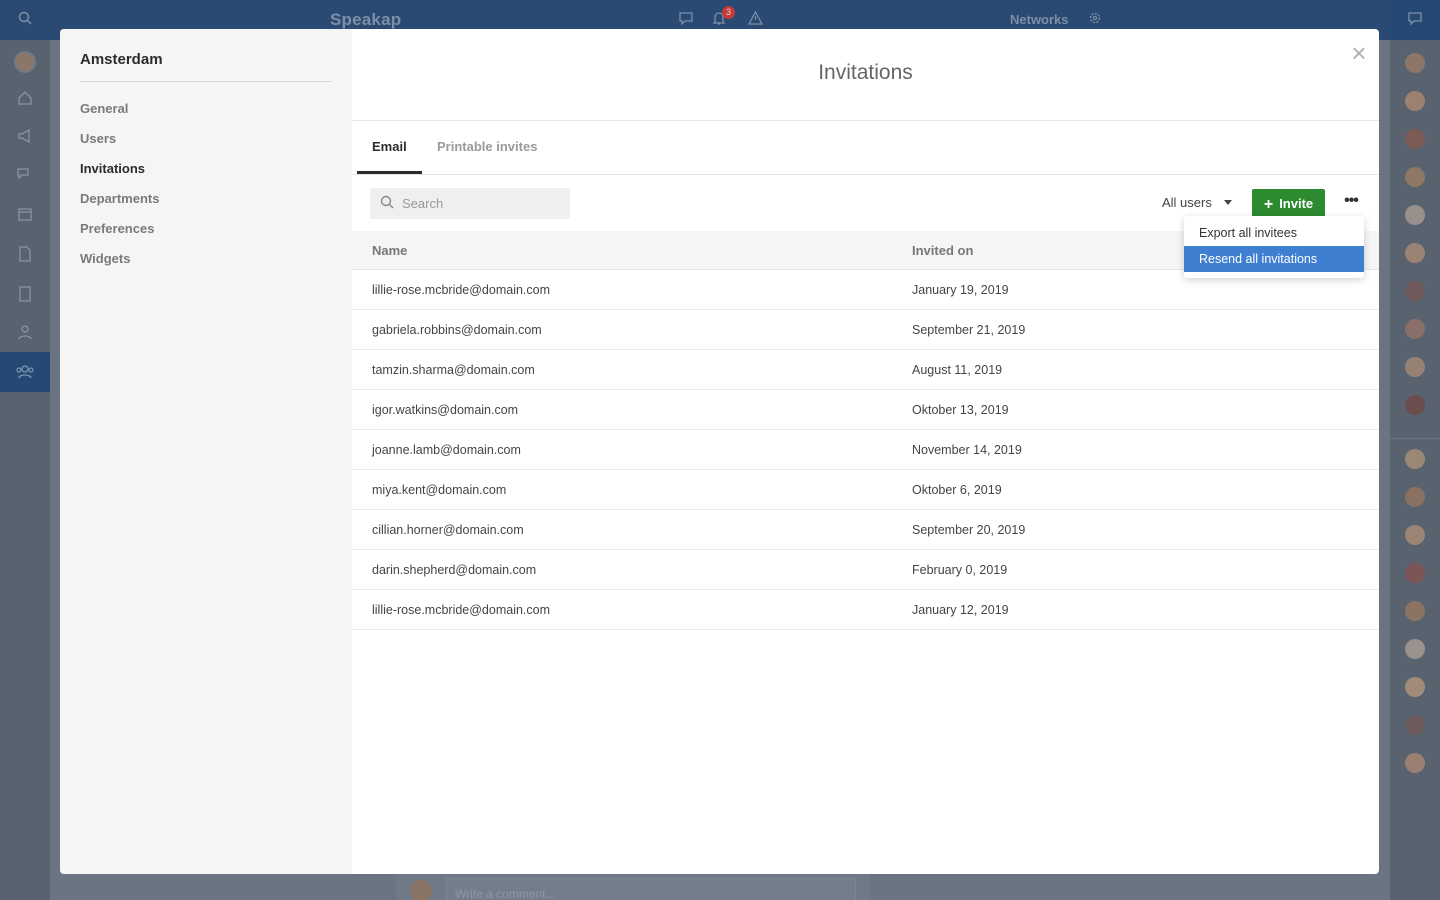 The height and width of the screenshot is (900, 1440). Describe the element at coordinates (25, 62) in the screenshot. I see `user-avatar` at that location.